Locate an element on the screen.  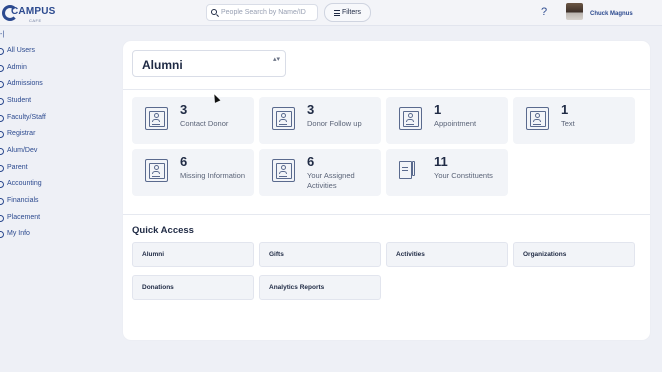
users-icon is located at coordinates (2, 51).